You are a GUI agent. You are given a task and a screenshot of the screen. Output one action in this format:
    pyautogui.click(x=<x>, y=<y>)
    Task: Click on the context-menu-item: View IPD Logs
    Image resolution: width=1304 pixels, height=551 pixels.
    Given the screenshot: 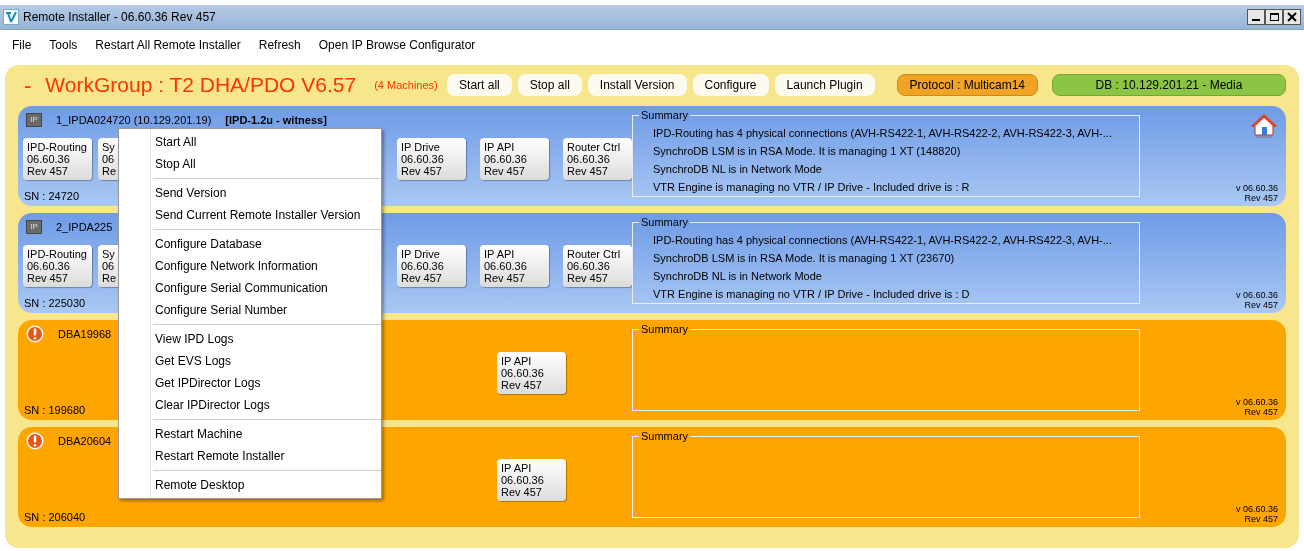 What is the action you would take?
    pyautogui.click(x=267, y=339)
    